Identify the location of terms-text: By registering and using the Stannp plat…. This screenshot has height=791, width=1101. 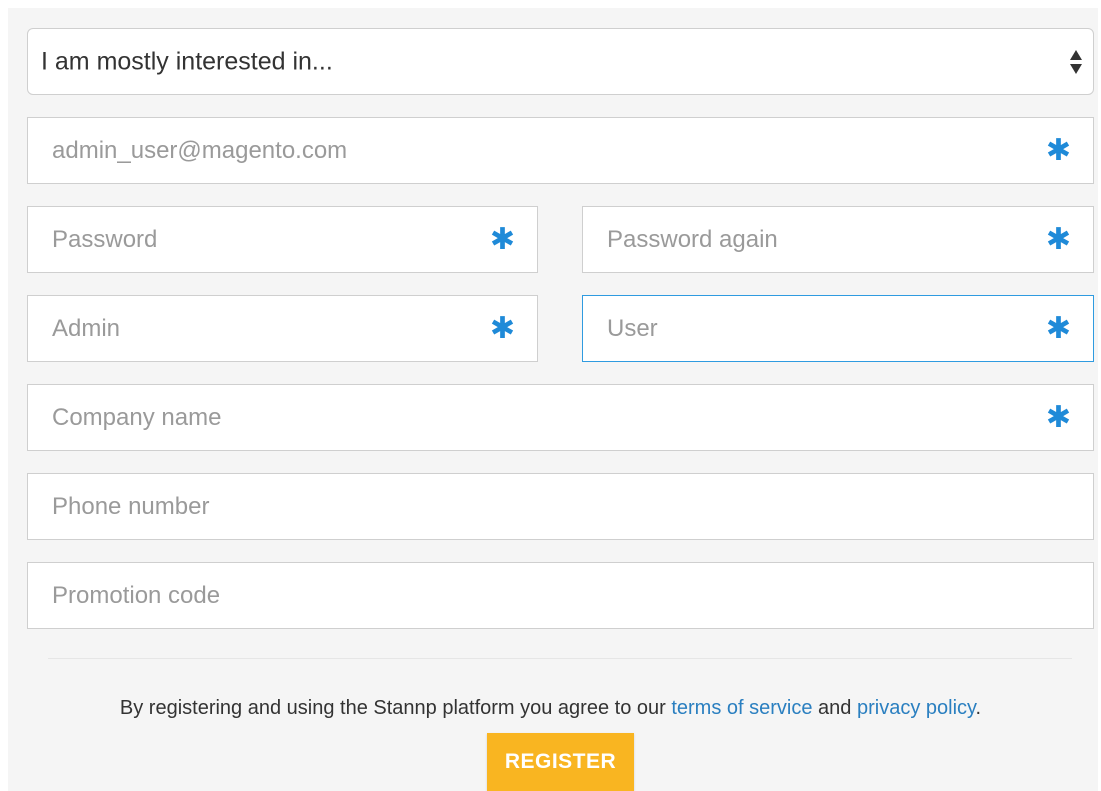
(550, 708).